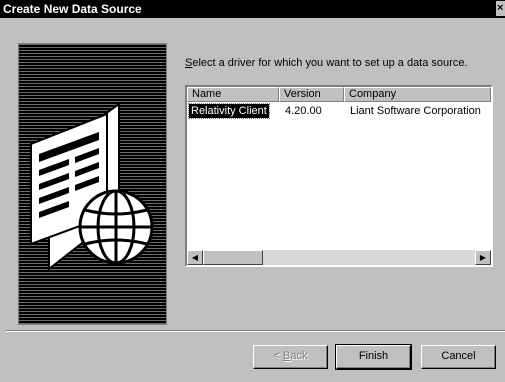  I want to click on driver-name-cell: Relativity Client, so click(229, 111).